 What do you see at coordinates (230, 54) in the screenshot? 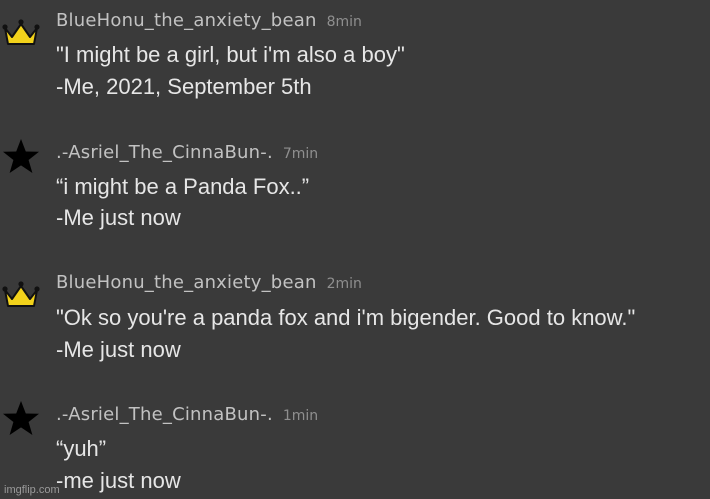
I see `message-text: "I might be a girl, but i'm also a boy"` at bounding box center [230, 54].